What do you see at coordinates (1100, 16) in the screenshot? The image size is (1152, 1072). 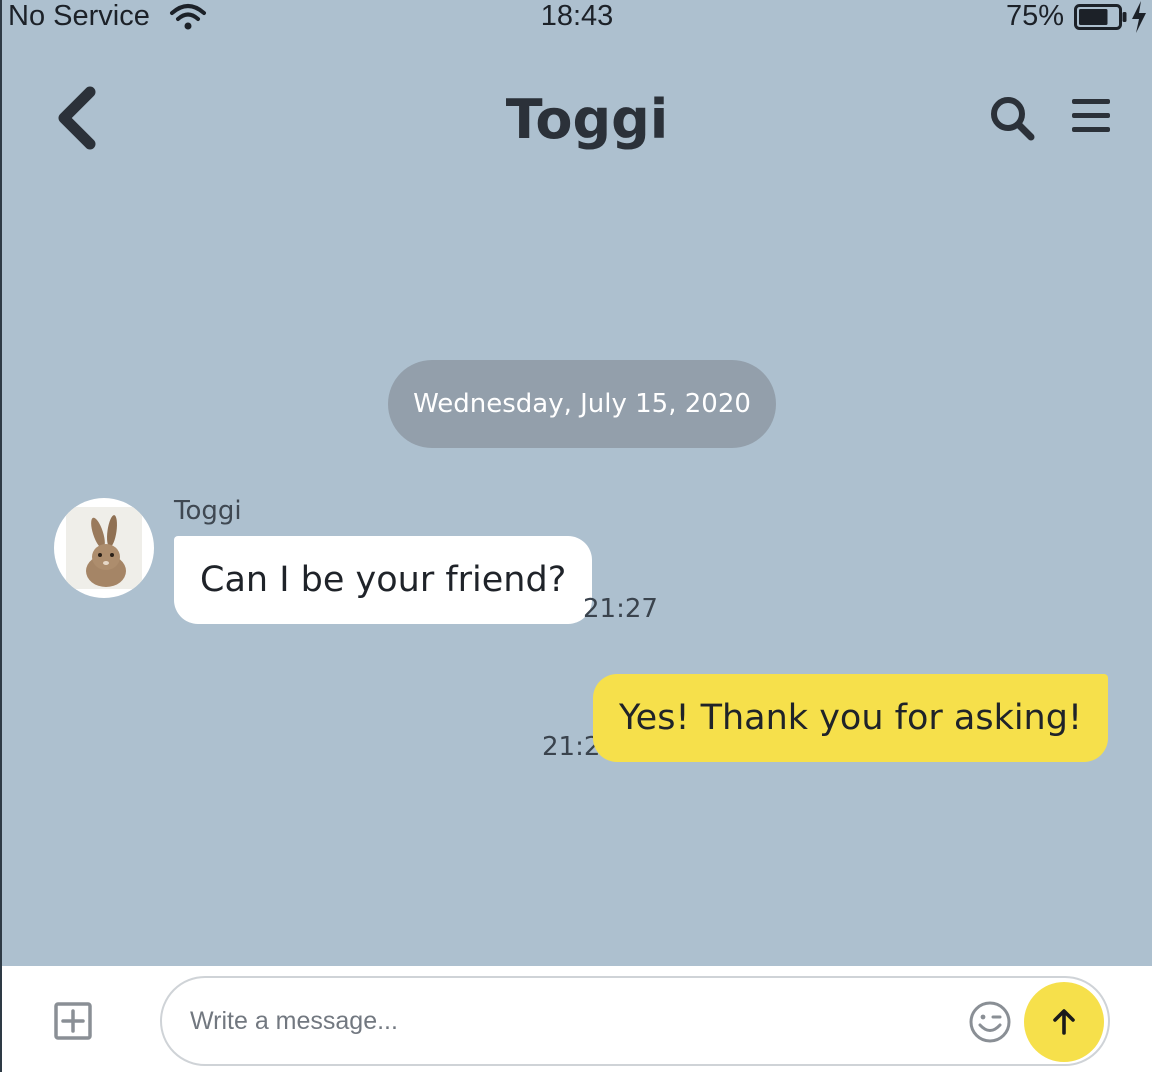 I see `battery-icon` at bounding box center [1100, 16].